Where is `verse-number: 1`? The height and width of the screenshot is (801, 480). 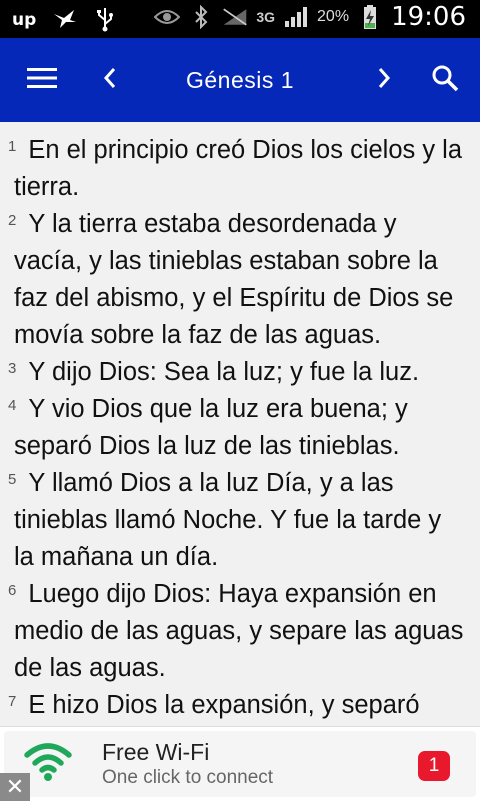
verse-number: 1 is located at coordinates (12, 146).